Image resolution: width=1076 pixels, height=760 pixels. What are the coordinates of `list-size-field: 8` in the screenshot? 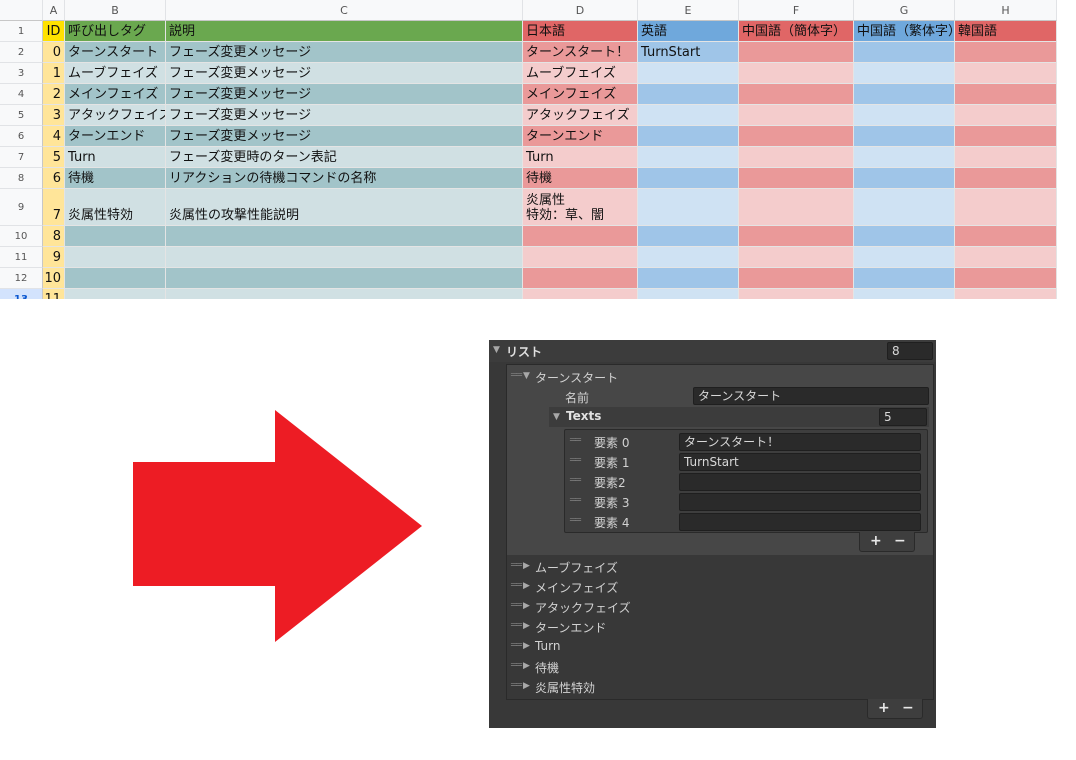 It's located at (910, 351).